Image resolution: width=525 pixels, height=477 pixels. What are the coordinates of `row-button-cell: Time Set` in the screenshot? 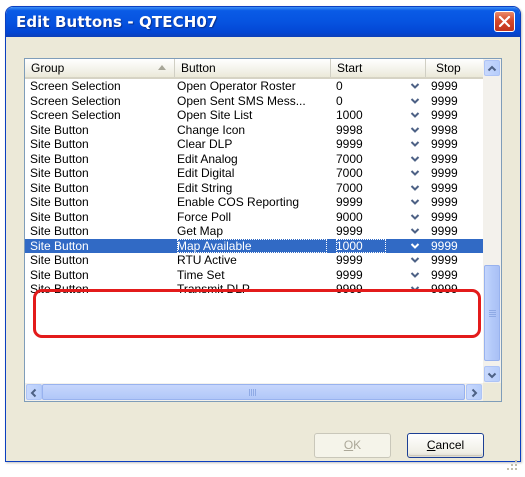 It's located at (201, 274).